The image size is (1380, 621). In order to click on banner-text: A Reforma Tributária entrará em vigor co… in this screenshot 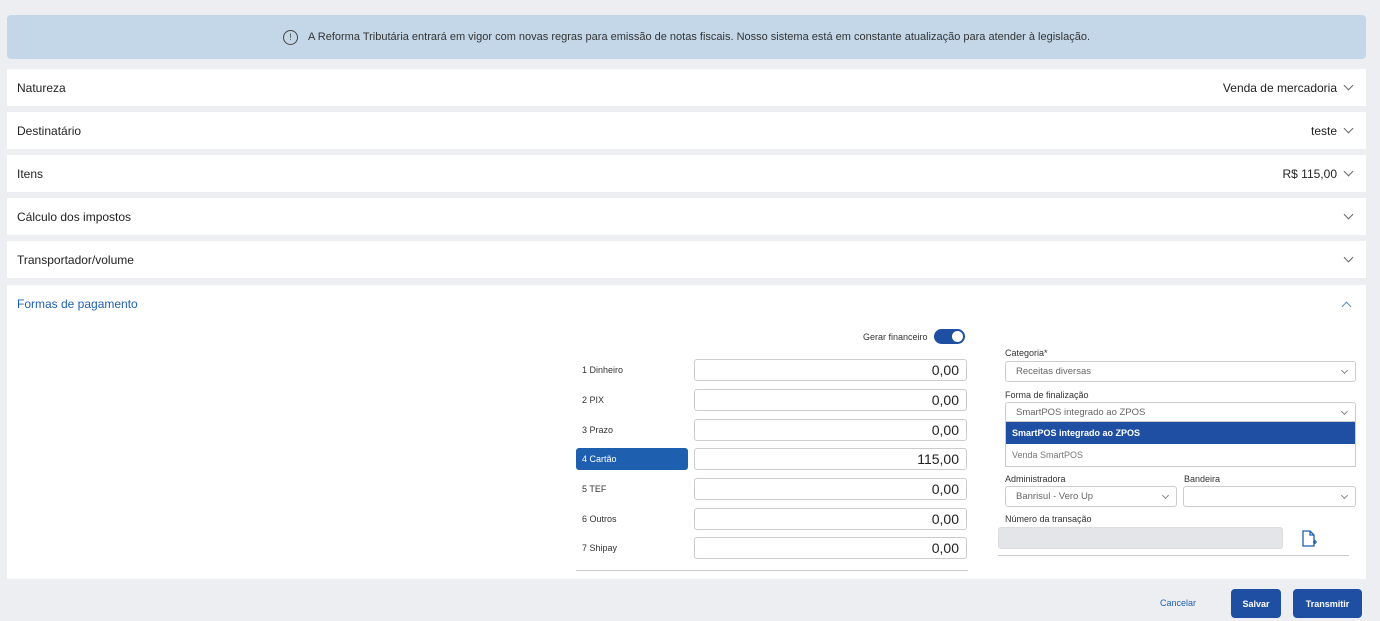, I will do `click(699, 37)`.